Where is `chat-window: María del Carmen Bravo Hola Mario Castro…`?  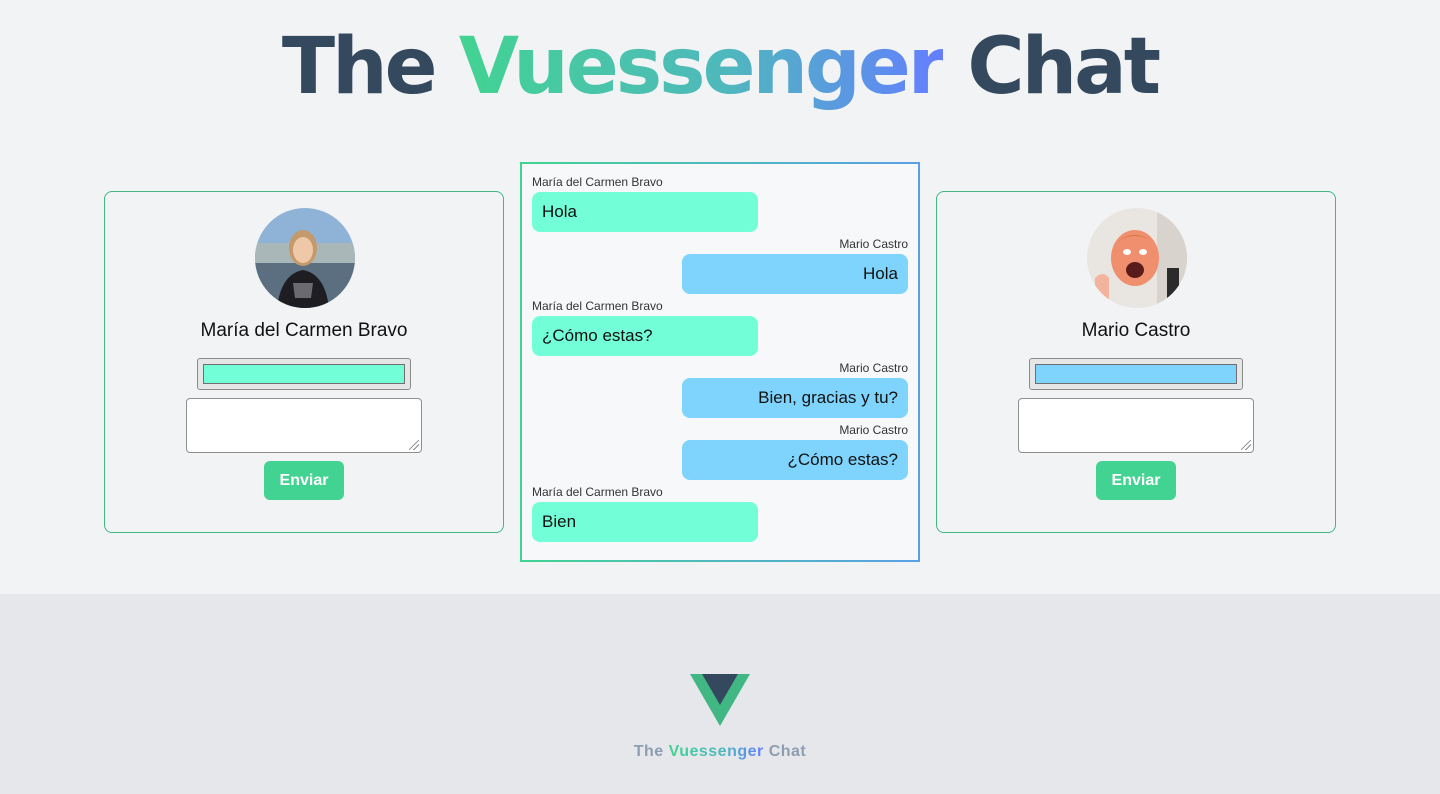
chat-window: María del Carmen Bravo Hola Mario Castro… is located at coordinates (720, 362).